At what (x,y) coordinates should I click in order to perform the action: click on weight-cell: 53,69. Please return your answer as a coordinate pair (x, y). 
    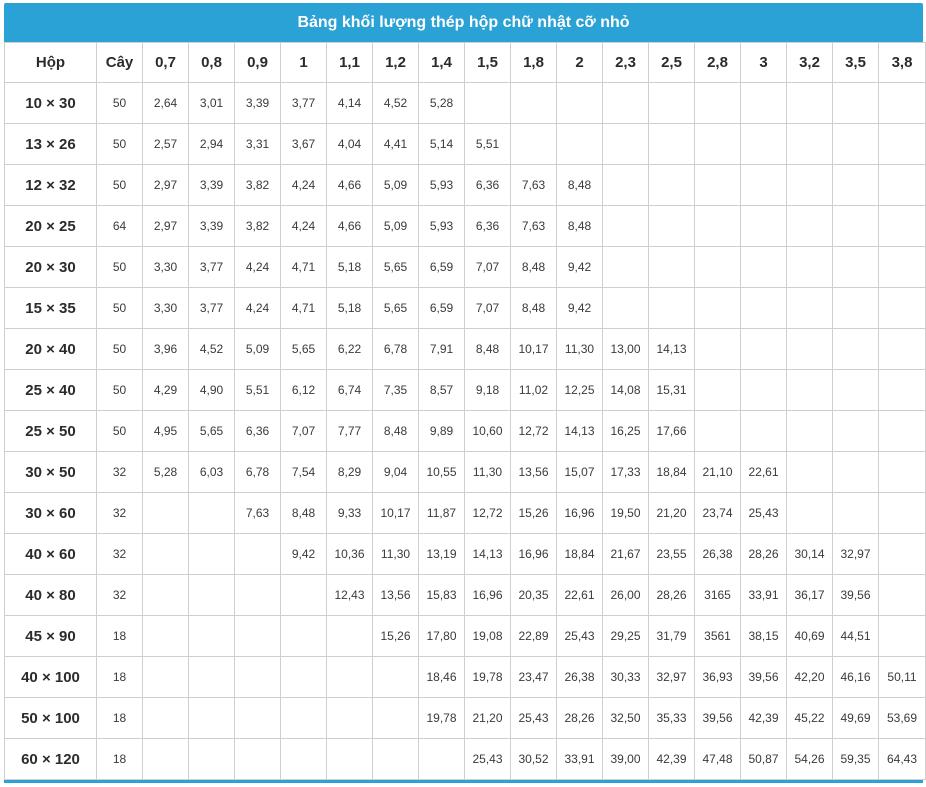
    Looking at the image, I should click on (902, 718).